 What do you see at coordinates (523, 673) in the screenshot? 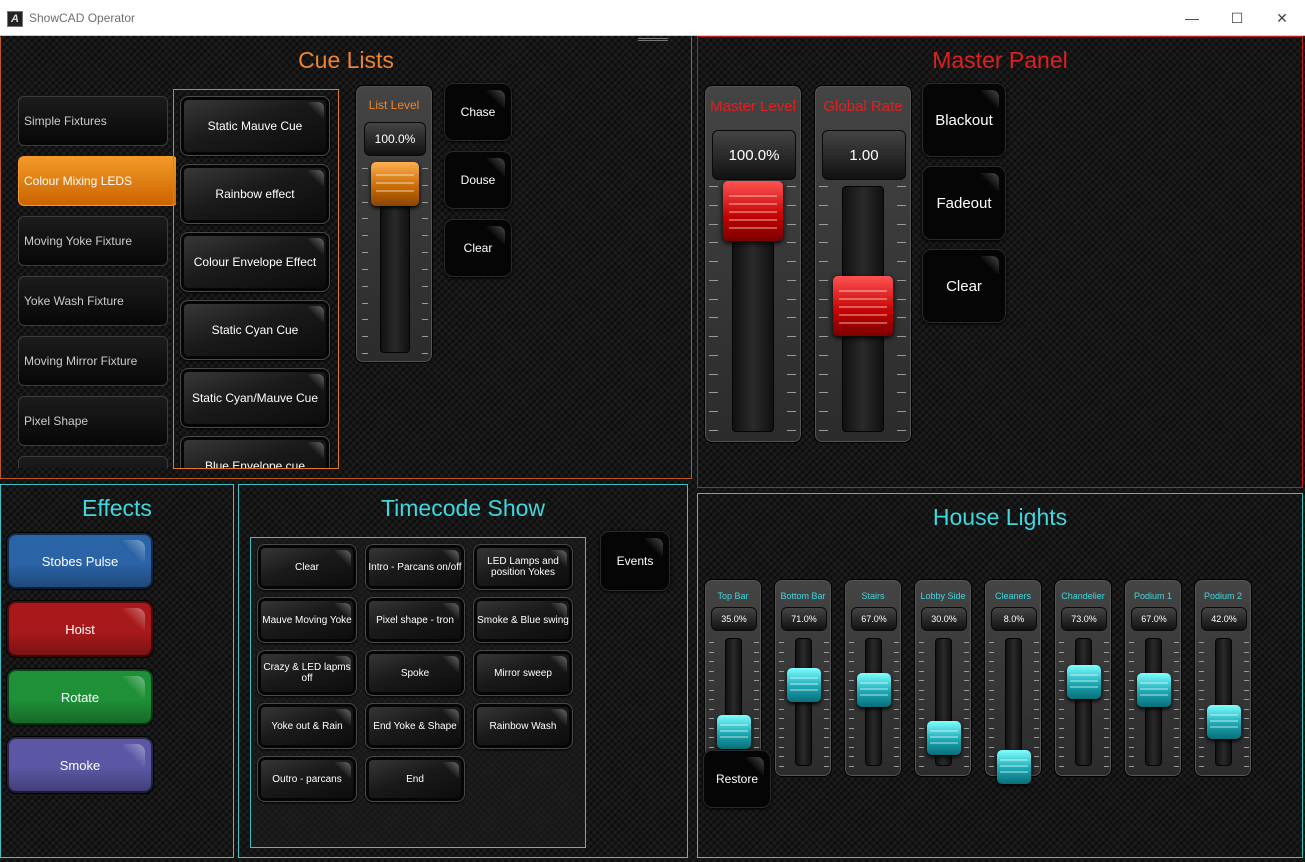
I see `timecode-cue-button: Mirror sweep` at bounding box center [523, 673].